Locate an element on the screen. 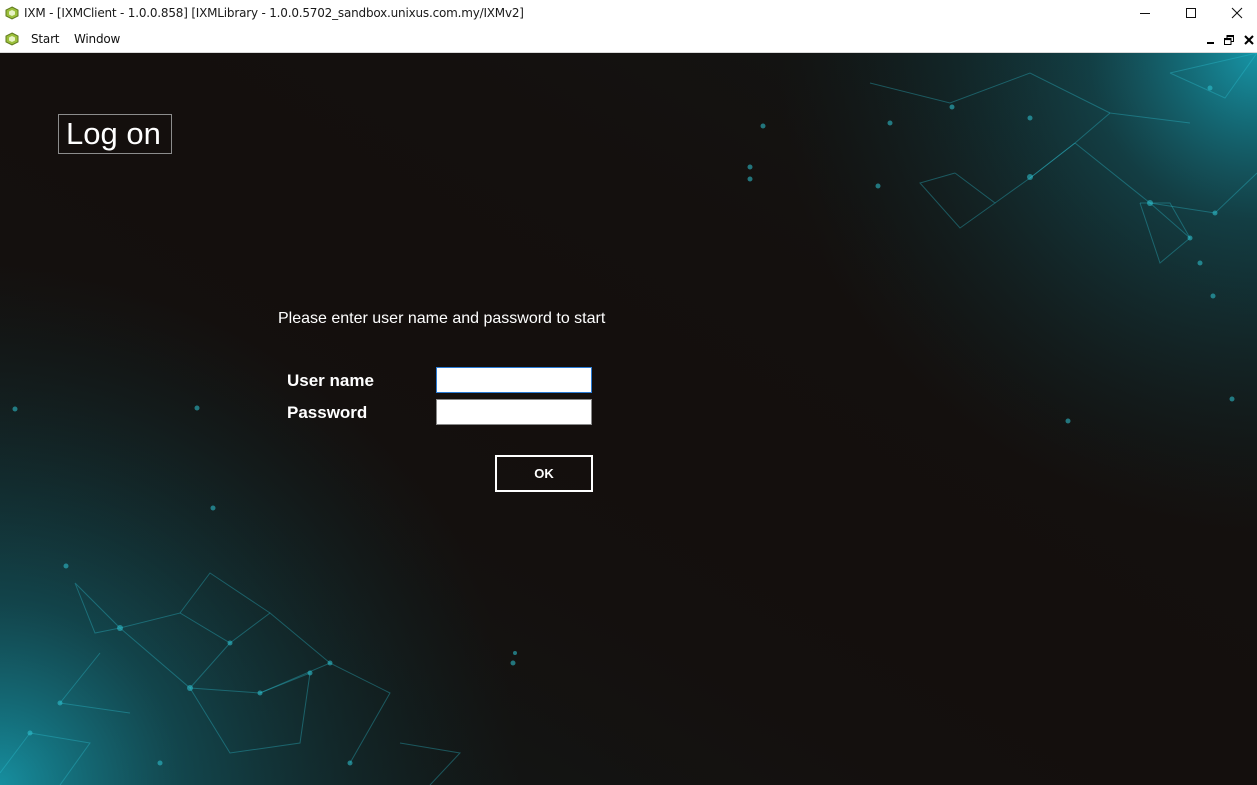  menu-item-window: Window is located at coordinates (97, 39).